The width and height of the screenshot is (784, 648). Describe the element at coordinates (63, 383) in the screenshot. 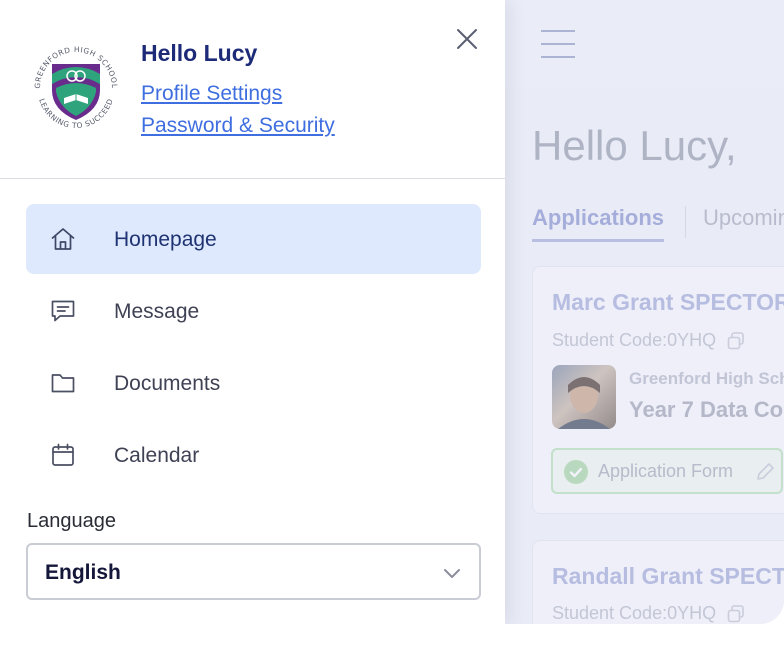

I see `folder-icon` at that location.